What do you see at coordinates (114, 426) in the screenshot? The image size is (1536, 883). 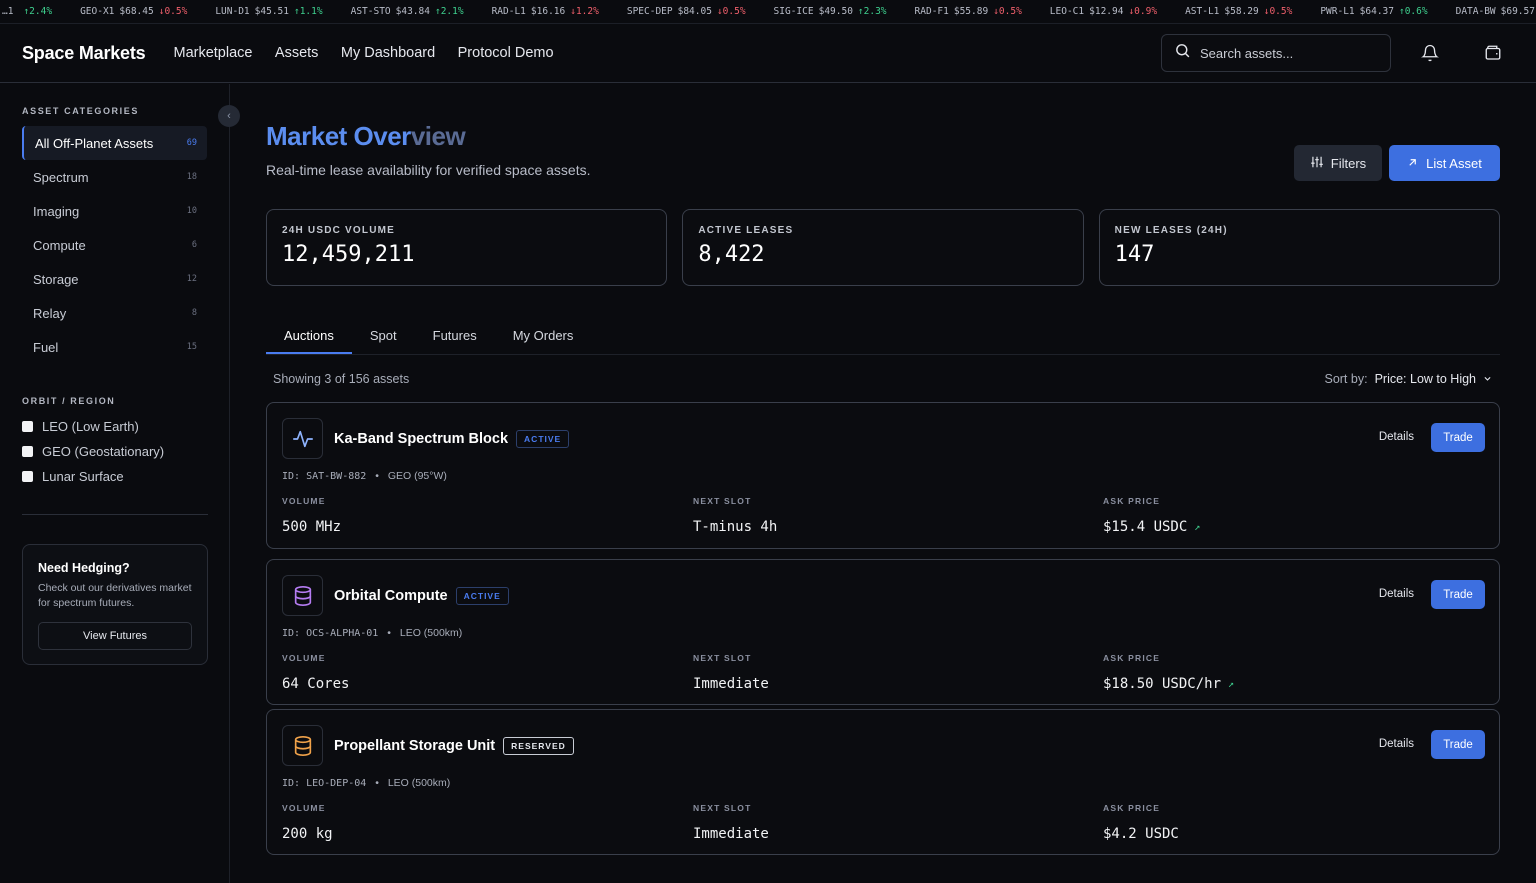 I see `orbit-filter-checkbox: LEO (Low Earth)` at bounding box center [114, 426].